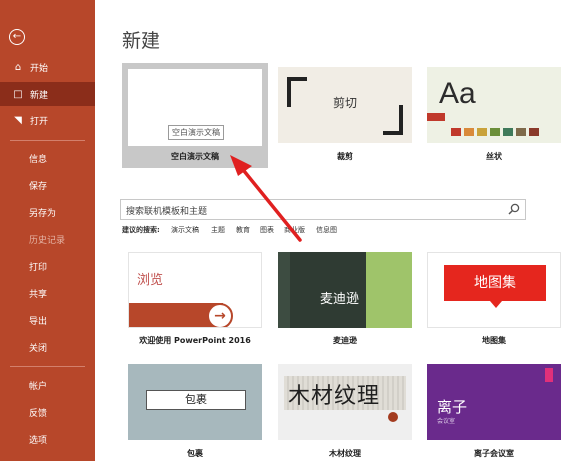 Image resolution: width=573 pixels, height=461 pixels. What do you see at coordinates (494, 402) in the screenshot?
I see `template-ion-boardroom: 离子 会议室` at bounding box center [494, 402].